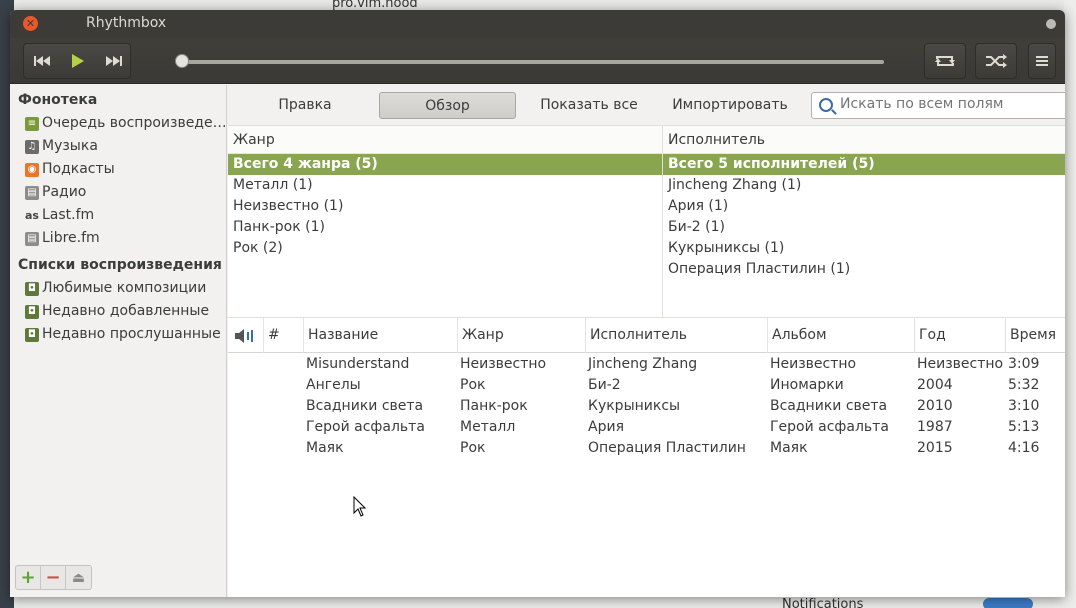 The width and height of the screenshot is (1076, 608). I want to click on speaker-icon, so click(244, 336).